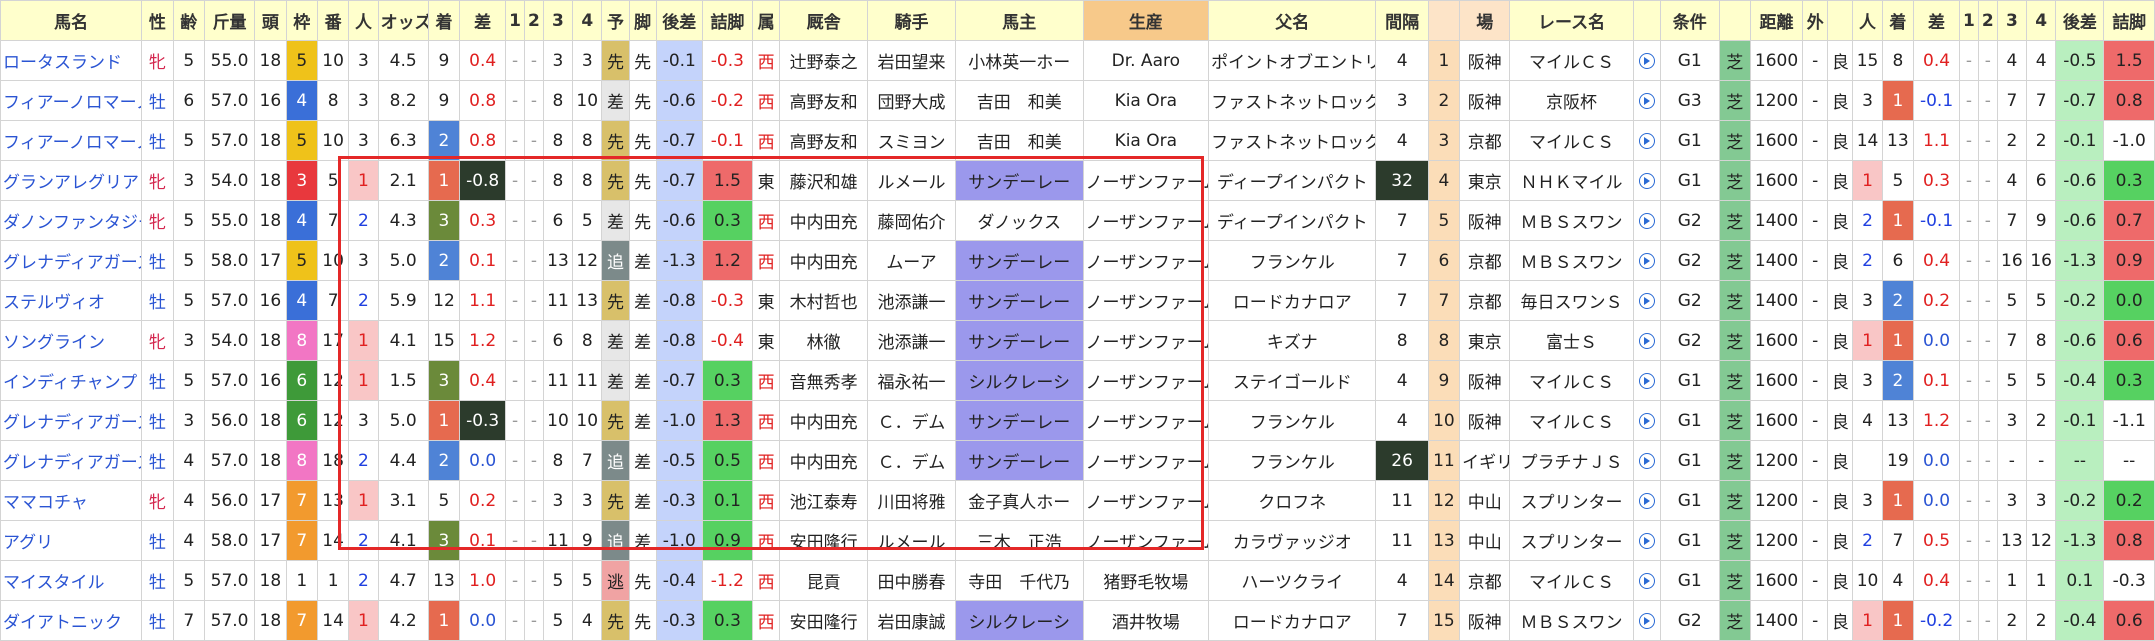  What do you see at coordinates (157, 20) in the screenshot?
I see `column-header: 性` at bounding box center [157, 20].